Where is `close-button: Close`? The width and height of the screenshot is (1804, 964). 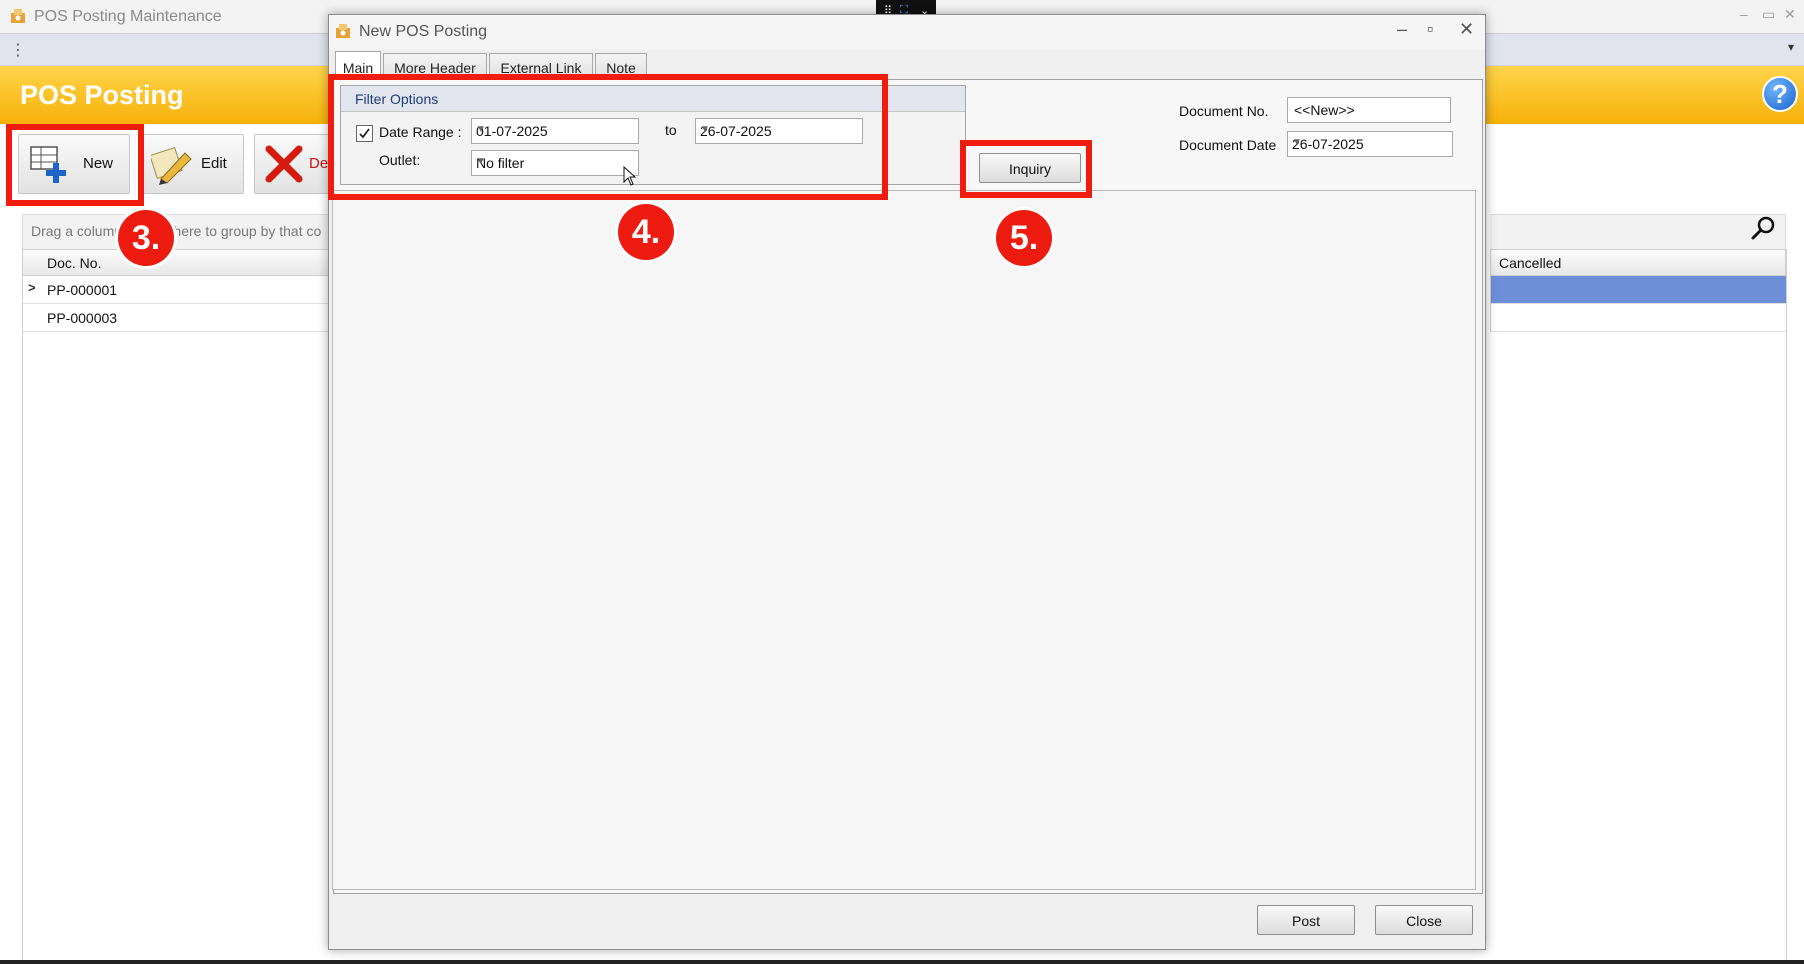
close-button: Close is located at coordinates (1424, 920).